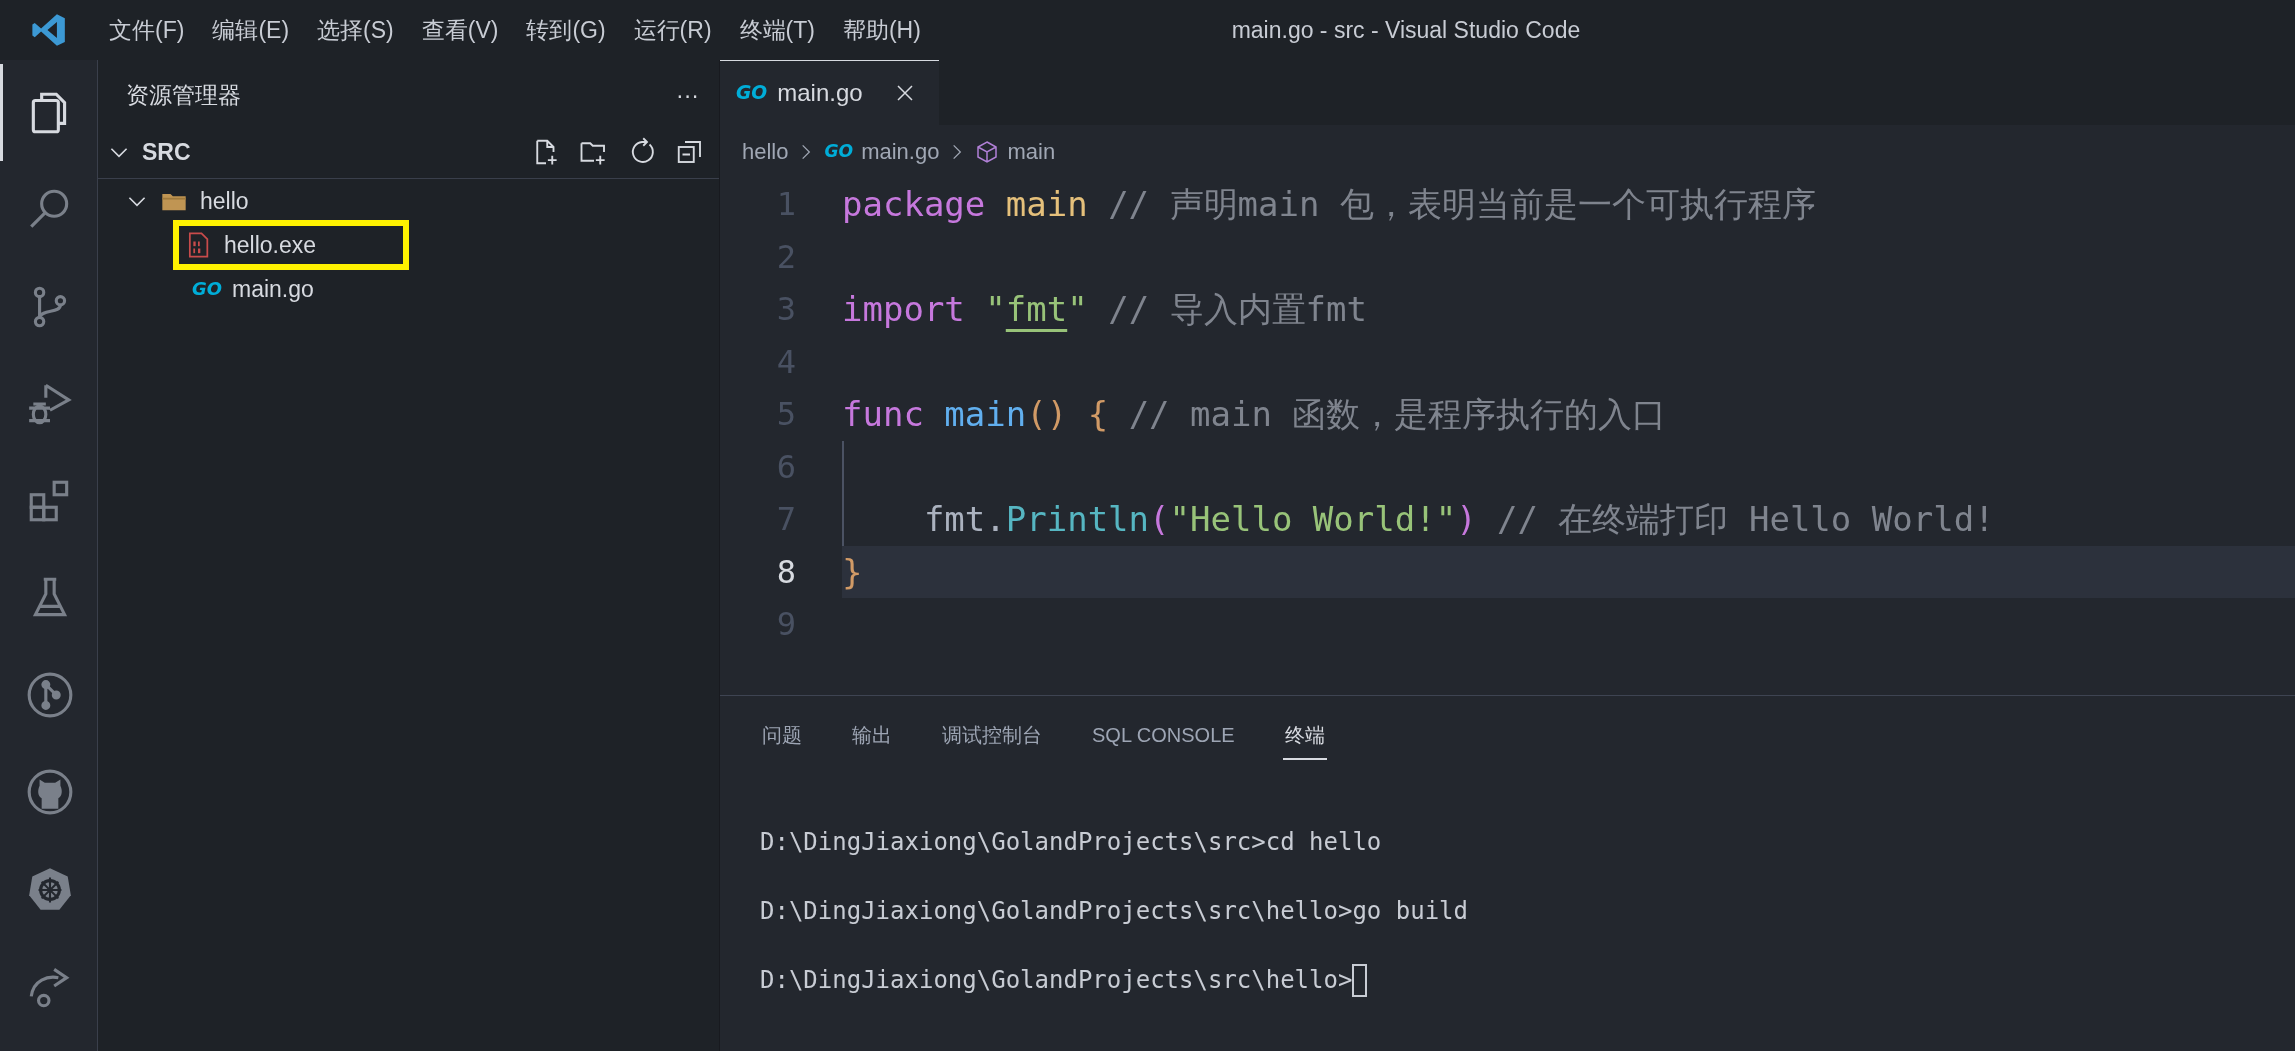 The height and width of the screenshot is (1051, 2295). Describe the element at coordinates (672, 30) in the screenshot. I see `menu-item: 运行(R)` at that location.